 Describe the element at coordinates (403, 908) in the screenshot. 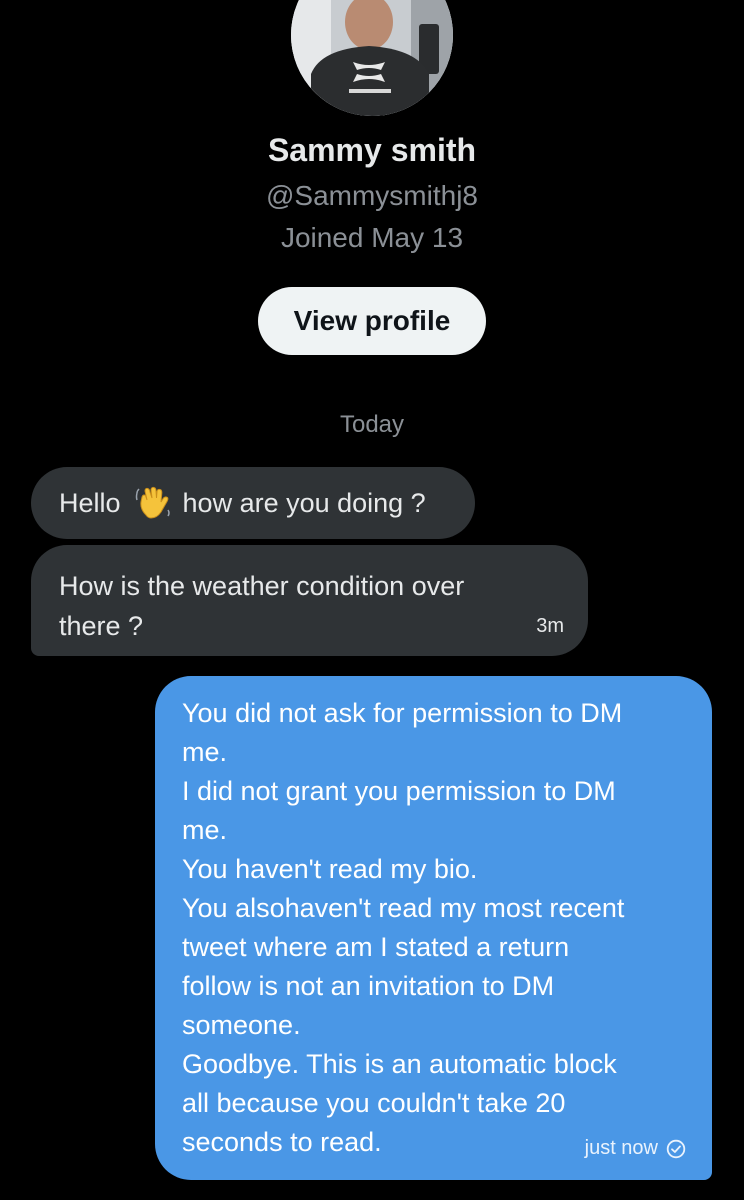

I see `message-line: You alsohaven't read my most recent` at that location.